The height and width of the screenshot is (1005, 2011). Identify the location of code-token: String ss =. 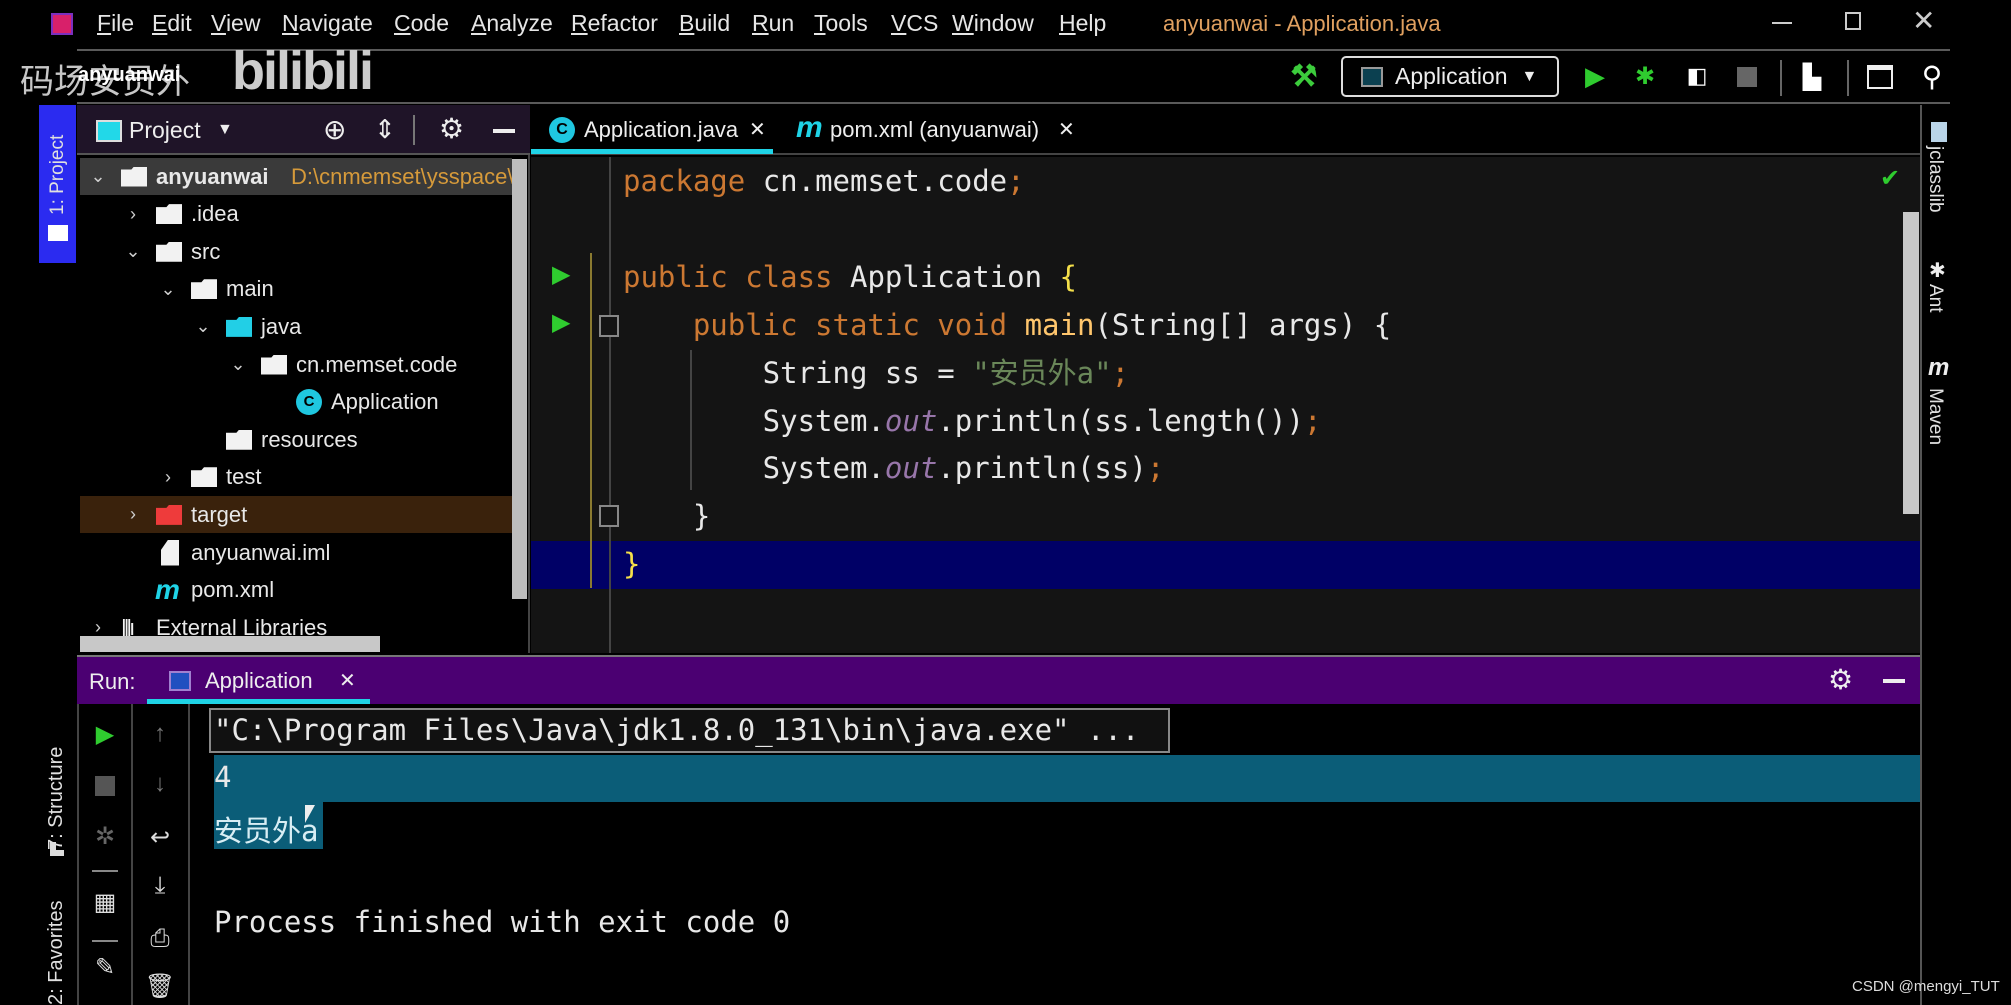
(798, 372).